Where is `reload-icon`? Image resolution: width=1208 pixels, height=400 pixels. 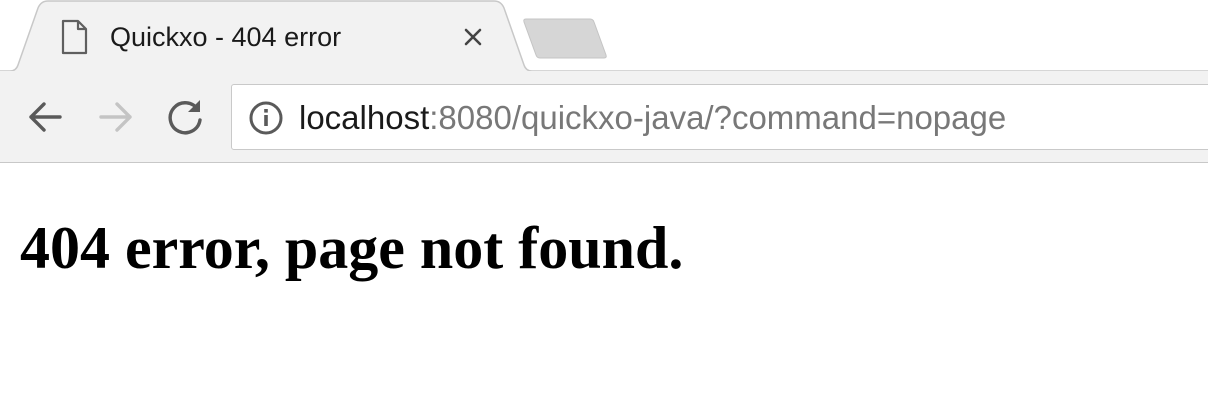
reload-icon is located at coordinates (185, 117).